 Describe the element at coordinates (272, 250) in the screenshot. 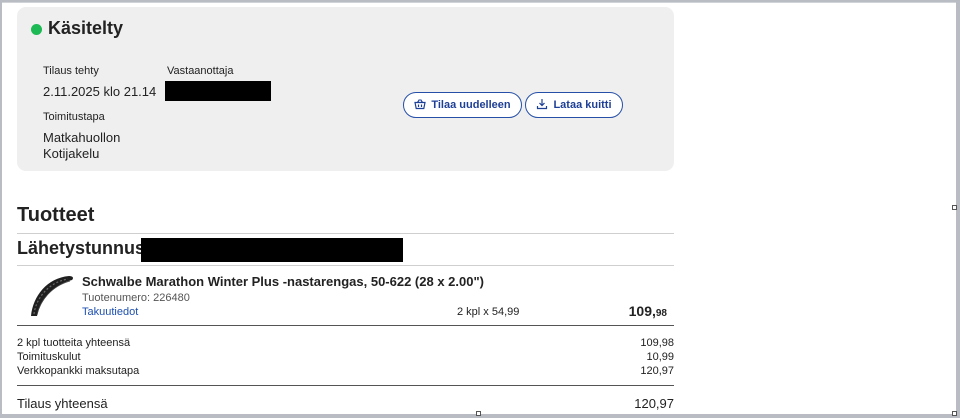

I see `shipment-id-redacted` at that location.